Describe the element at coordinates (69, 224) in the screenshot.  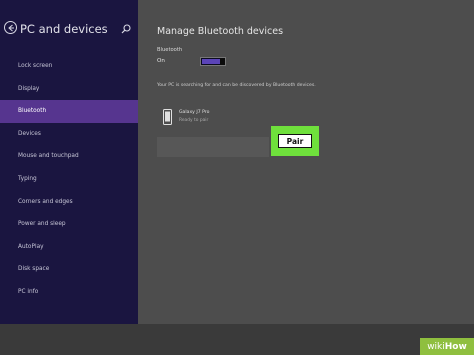
I see `sidebar-item-power-and-sleep: Power and sleep` at that location.